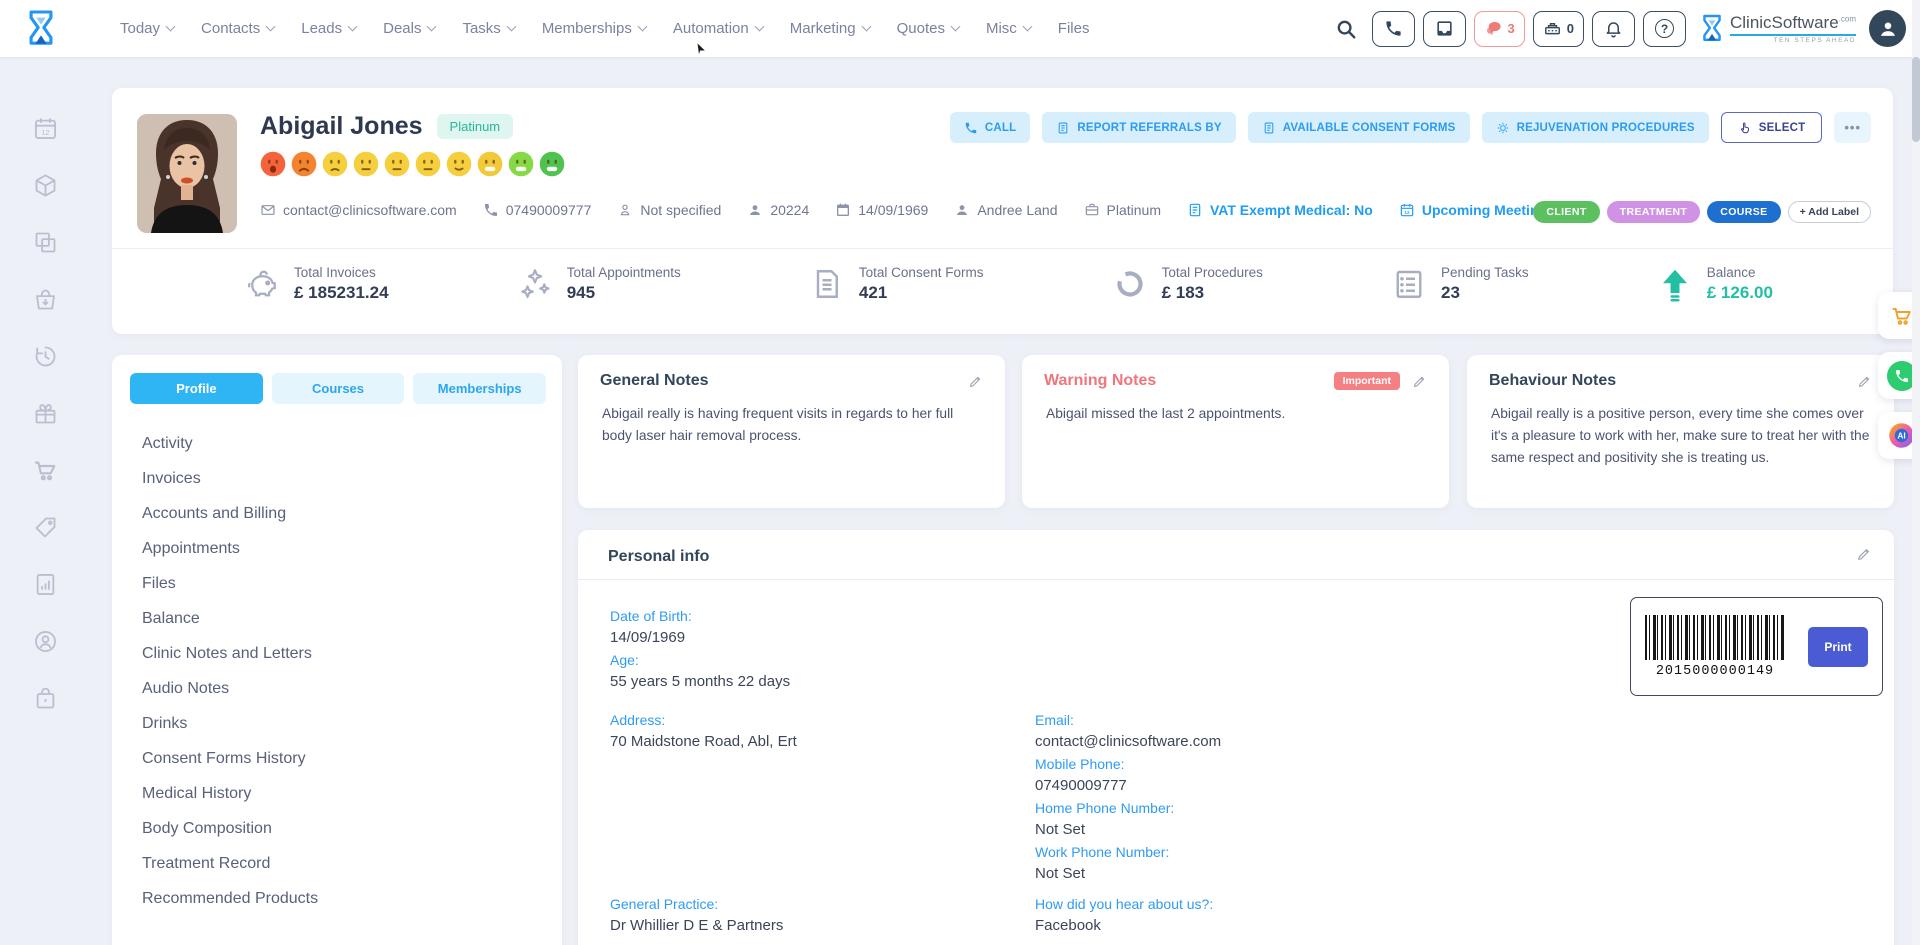 This screenshot has height=945, width=1920. I want to click on patient-photo, so click(187, 173).